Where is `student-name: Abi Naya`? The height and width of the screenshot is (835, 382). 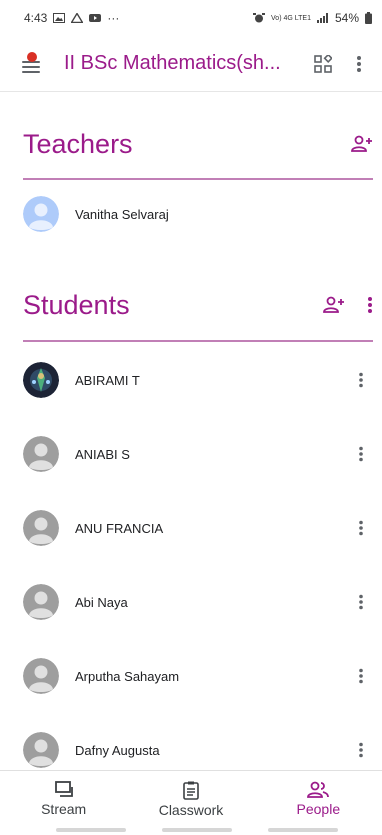 student-name: Abi Naya is located at coordinates (101, 602).